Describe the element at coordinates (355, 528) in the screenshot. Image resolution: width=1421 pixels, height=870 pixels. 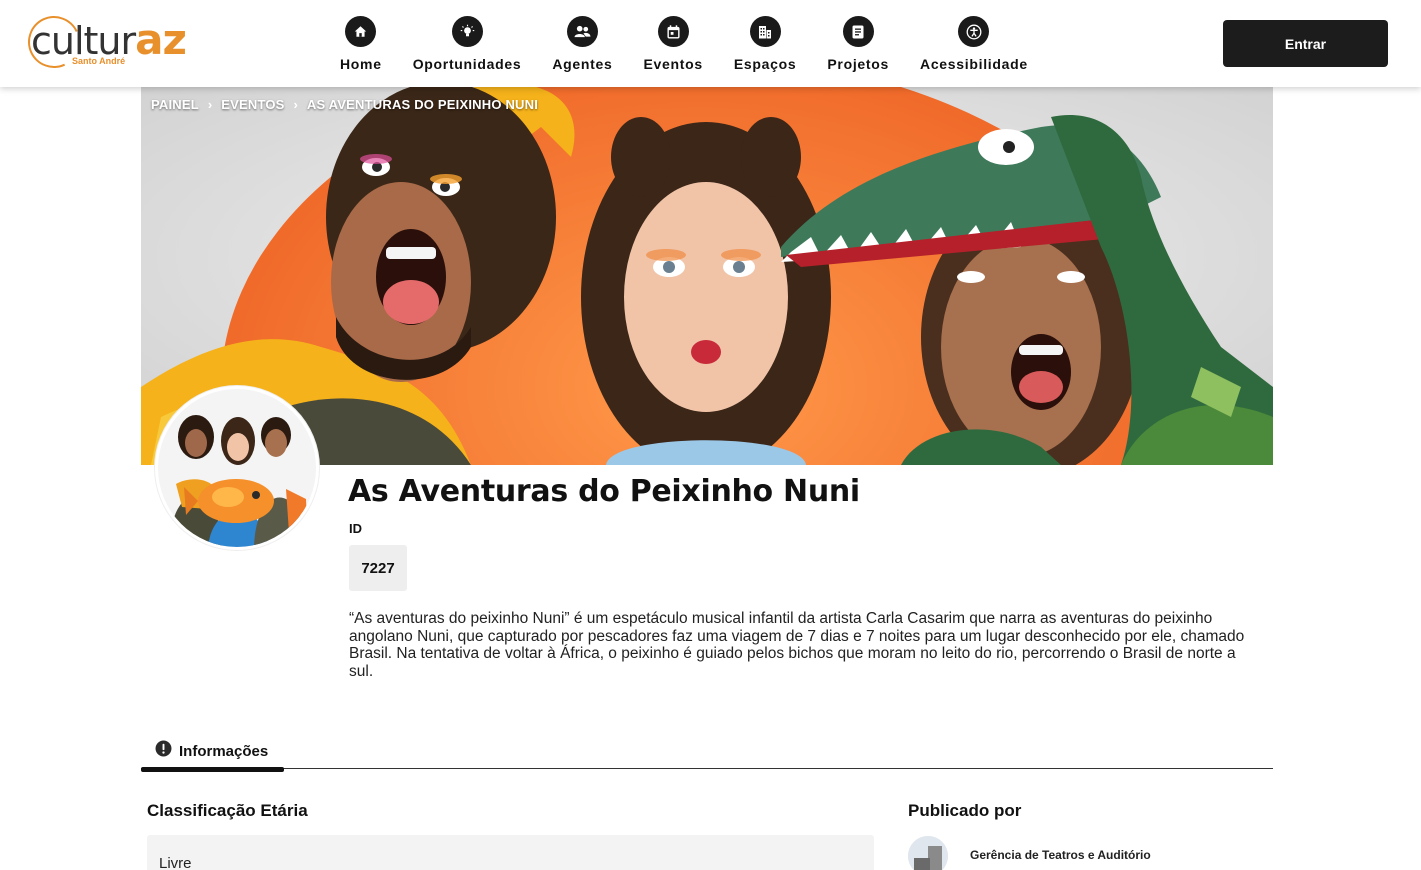
I see `id-label: ID` at that location.